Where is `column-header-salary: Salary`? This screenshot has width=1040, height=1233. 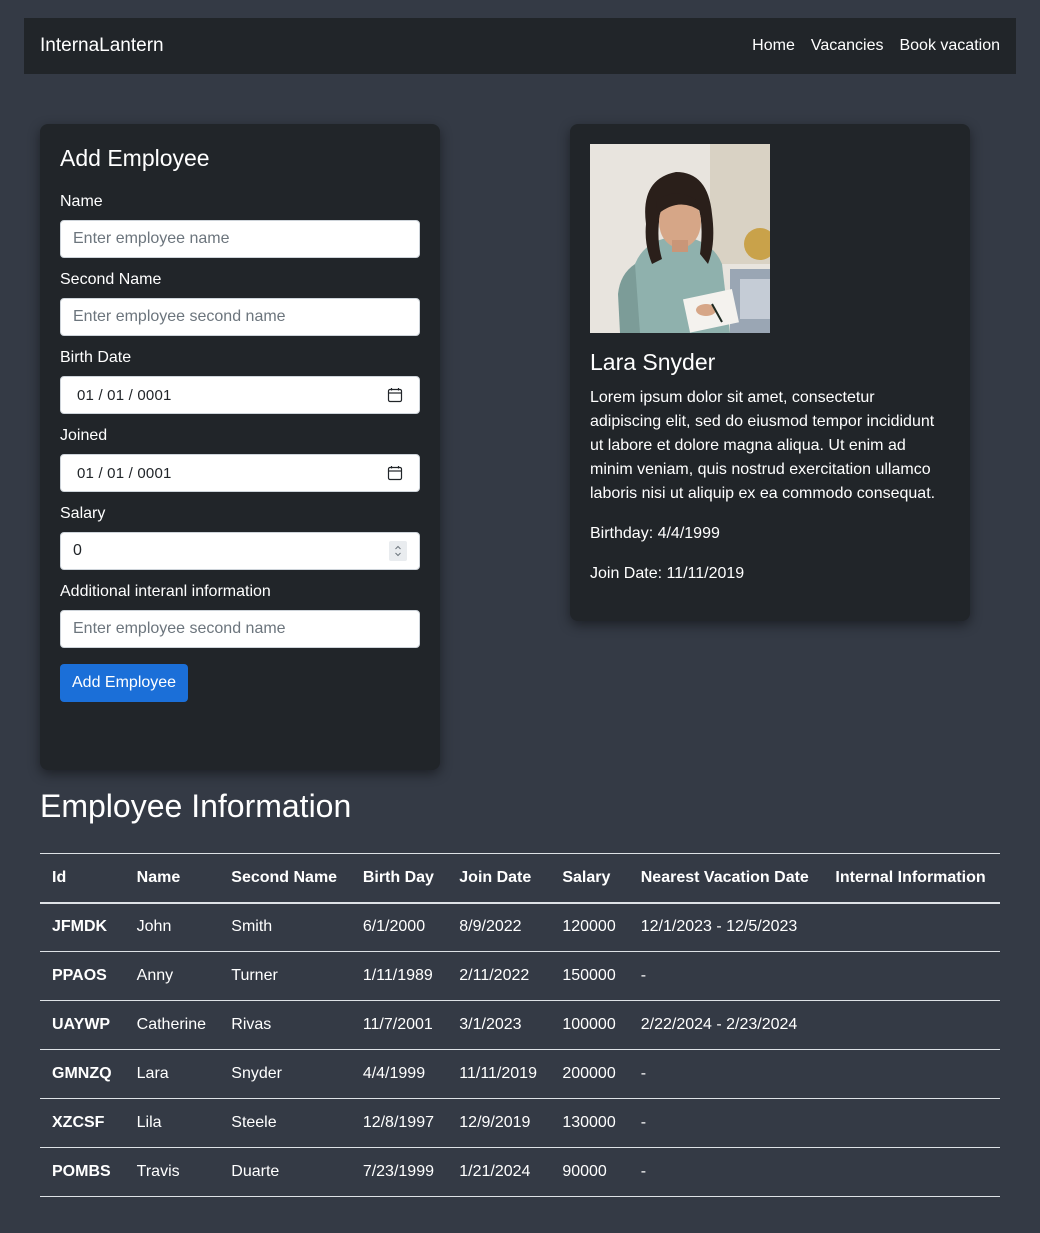 column-header-salary: Salary is located at coordinates (586, 877).